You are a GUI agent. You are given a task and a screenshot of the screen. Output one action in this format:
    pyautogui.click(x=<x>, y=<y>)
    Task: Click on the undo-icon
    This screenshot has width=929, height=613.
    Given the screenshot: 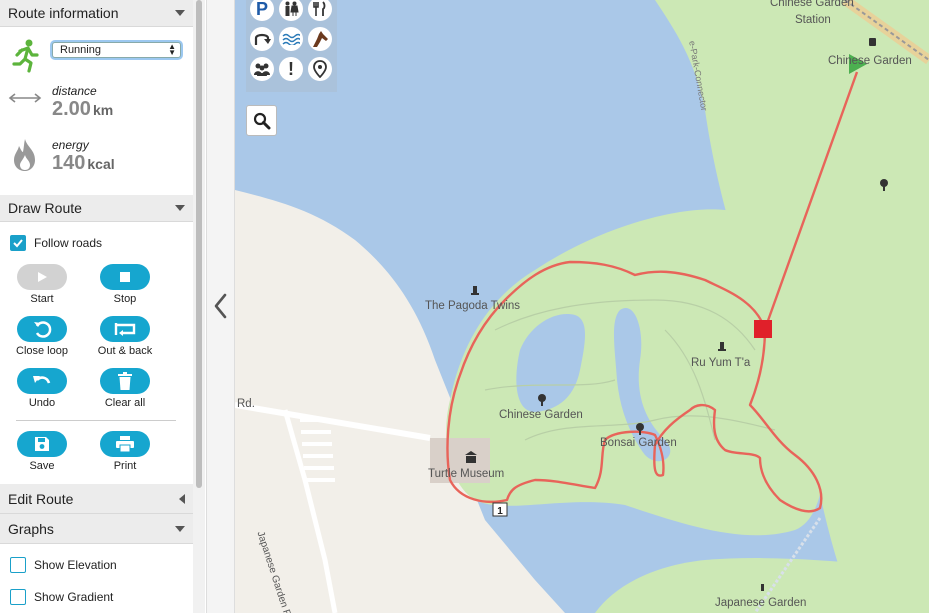 What is the action you would take?
    pyautogui.click(x=42, y=380)
    